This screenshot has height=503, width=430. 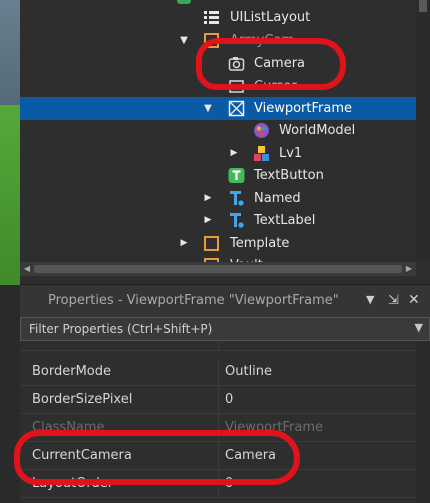 I want to click on list-layout-icon, so click(x=211, y=17).